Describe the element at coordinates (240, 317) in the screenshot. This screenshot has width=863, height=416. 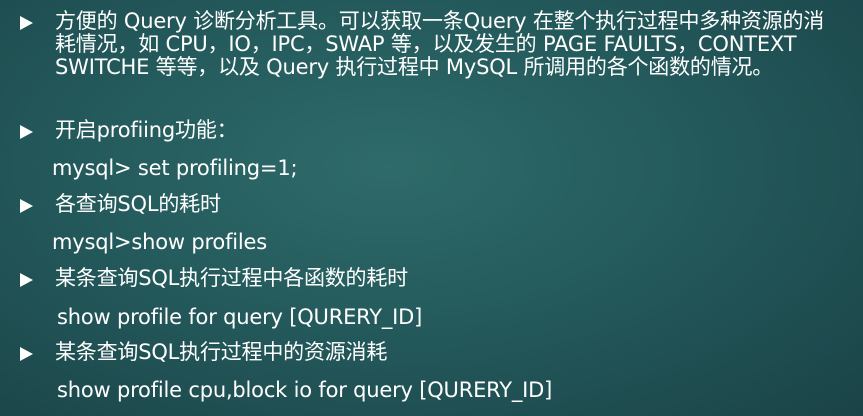
I see `code-line-show-profile-query: show profile for query [QURERY_ID]` at that location.